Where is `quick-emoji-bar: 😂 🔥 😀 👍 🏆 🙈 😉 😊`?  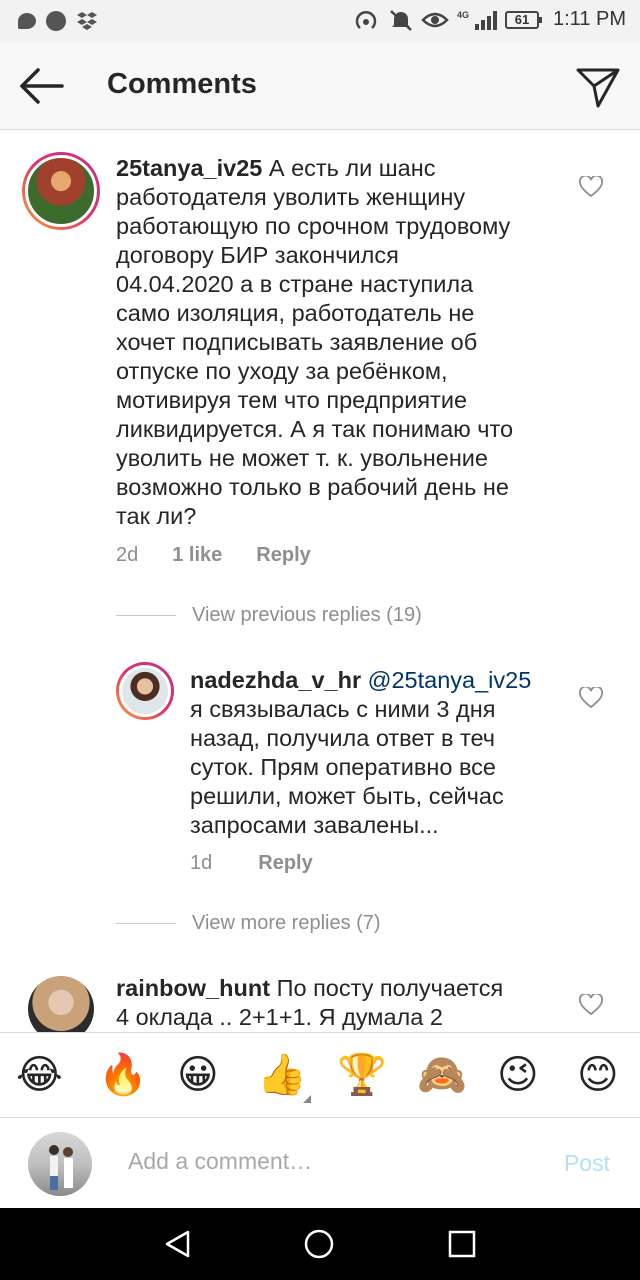
quick-emoji-bar: 😂 🔥 😀 👍 🏆 🙈 😉 😊 is located at coordinates (320, 1075).